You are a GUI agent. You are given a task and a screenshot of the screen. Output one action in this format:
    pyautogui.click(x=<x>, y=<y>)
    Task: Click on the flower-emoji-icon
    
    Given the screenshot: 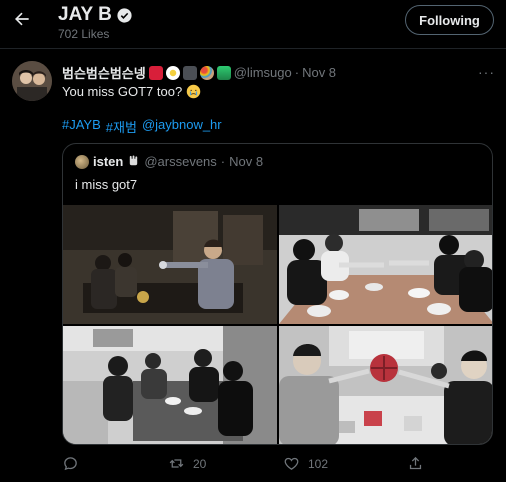 What is the action you would take?
    pyautogui.click(x=172, y=72)
    